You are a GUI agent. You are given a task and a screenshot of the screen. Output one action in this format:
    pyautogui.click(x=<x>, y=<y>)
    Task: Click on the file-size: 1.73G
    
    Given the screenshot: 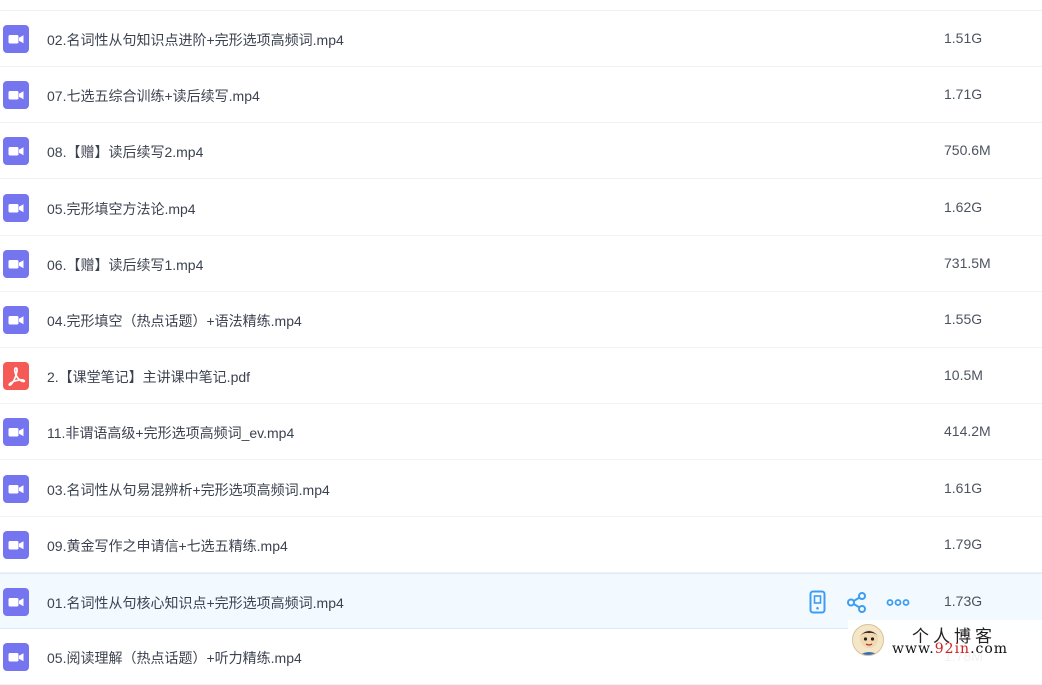 What is the action you would take?
    pyautogui.click(x=963, y=601)
    